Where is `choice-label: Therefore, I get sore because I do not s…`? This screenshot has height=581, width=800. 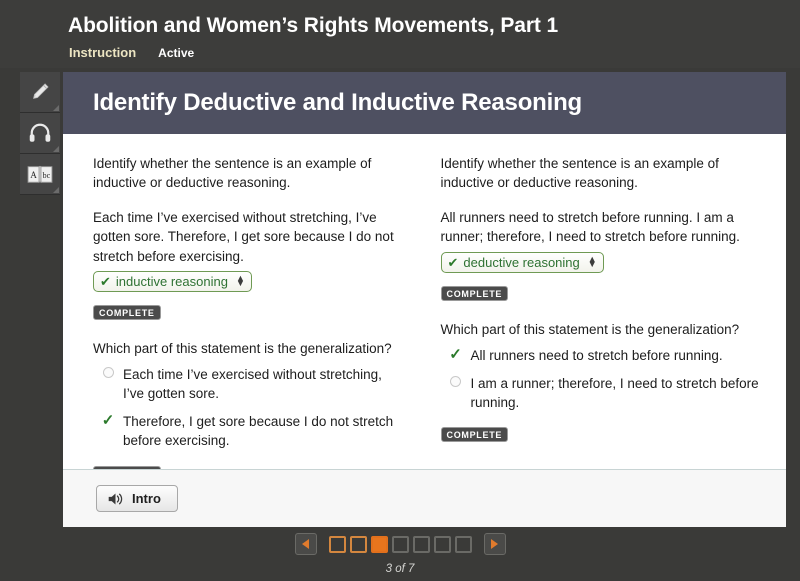
choice-label: Therefore, I get sore because I do not s… is located at coordinates (258, 431).